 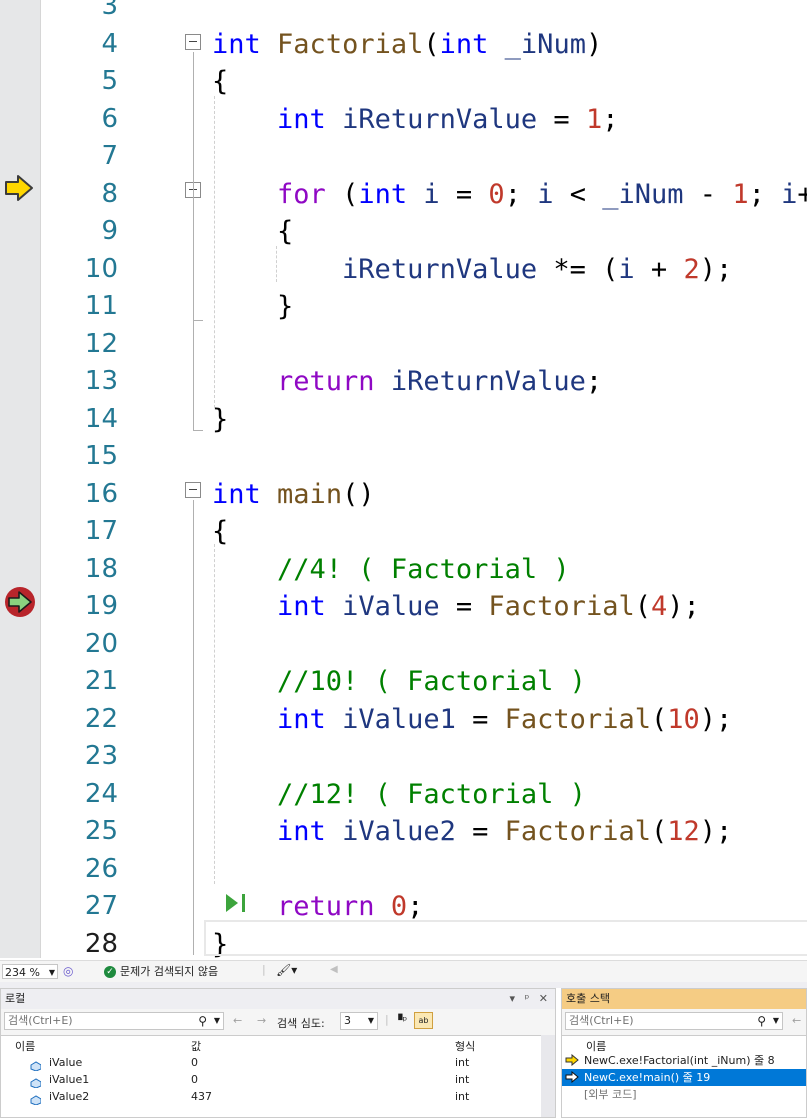 What do you see at coordinates (472, 720) in the screenshot?
I see `code-text: int iValue1 = Factorial(10);` at bounding box center [472, 720].